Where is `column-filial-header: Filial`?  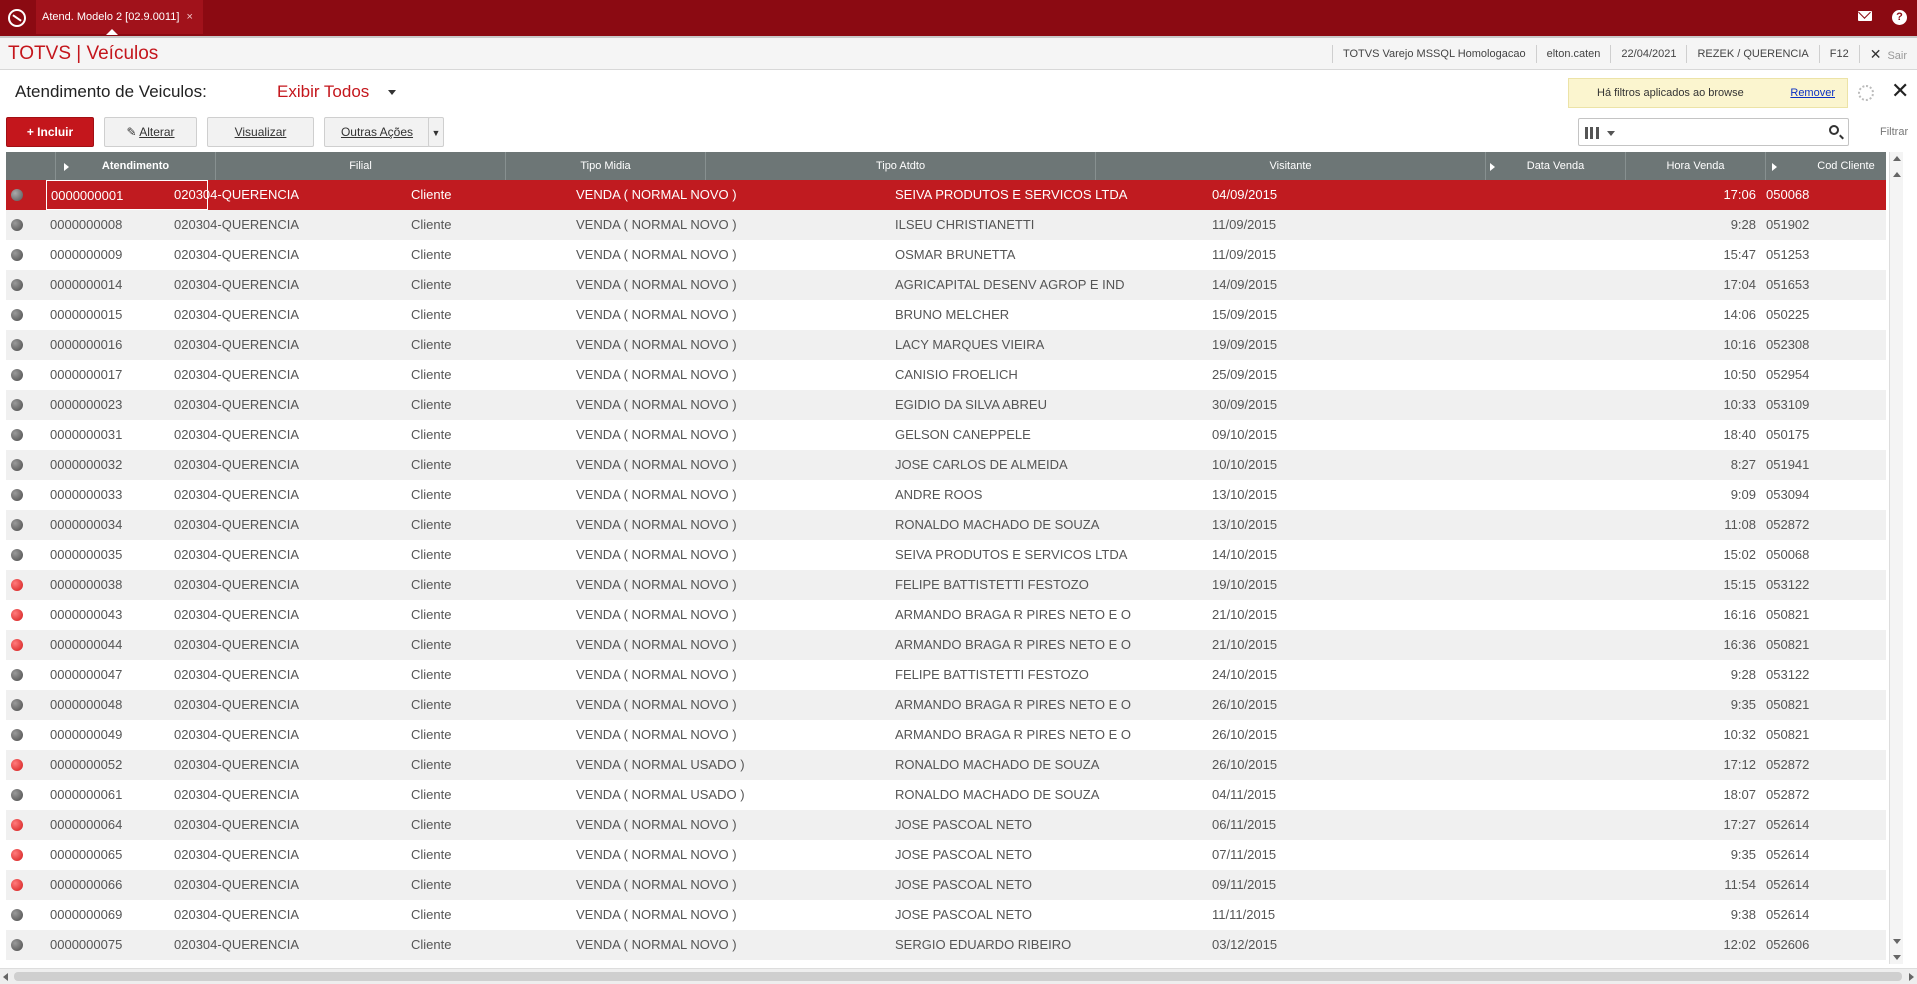 column-filial-header: Filial is located at coordinates (361, 166).